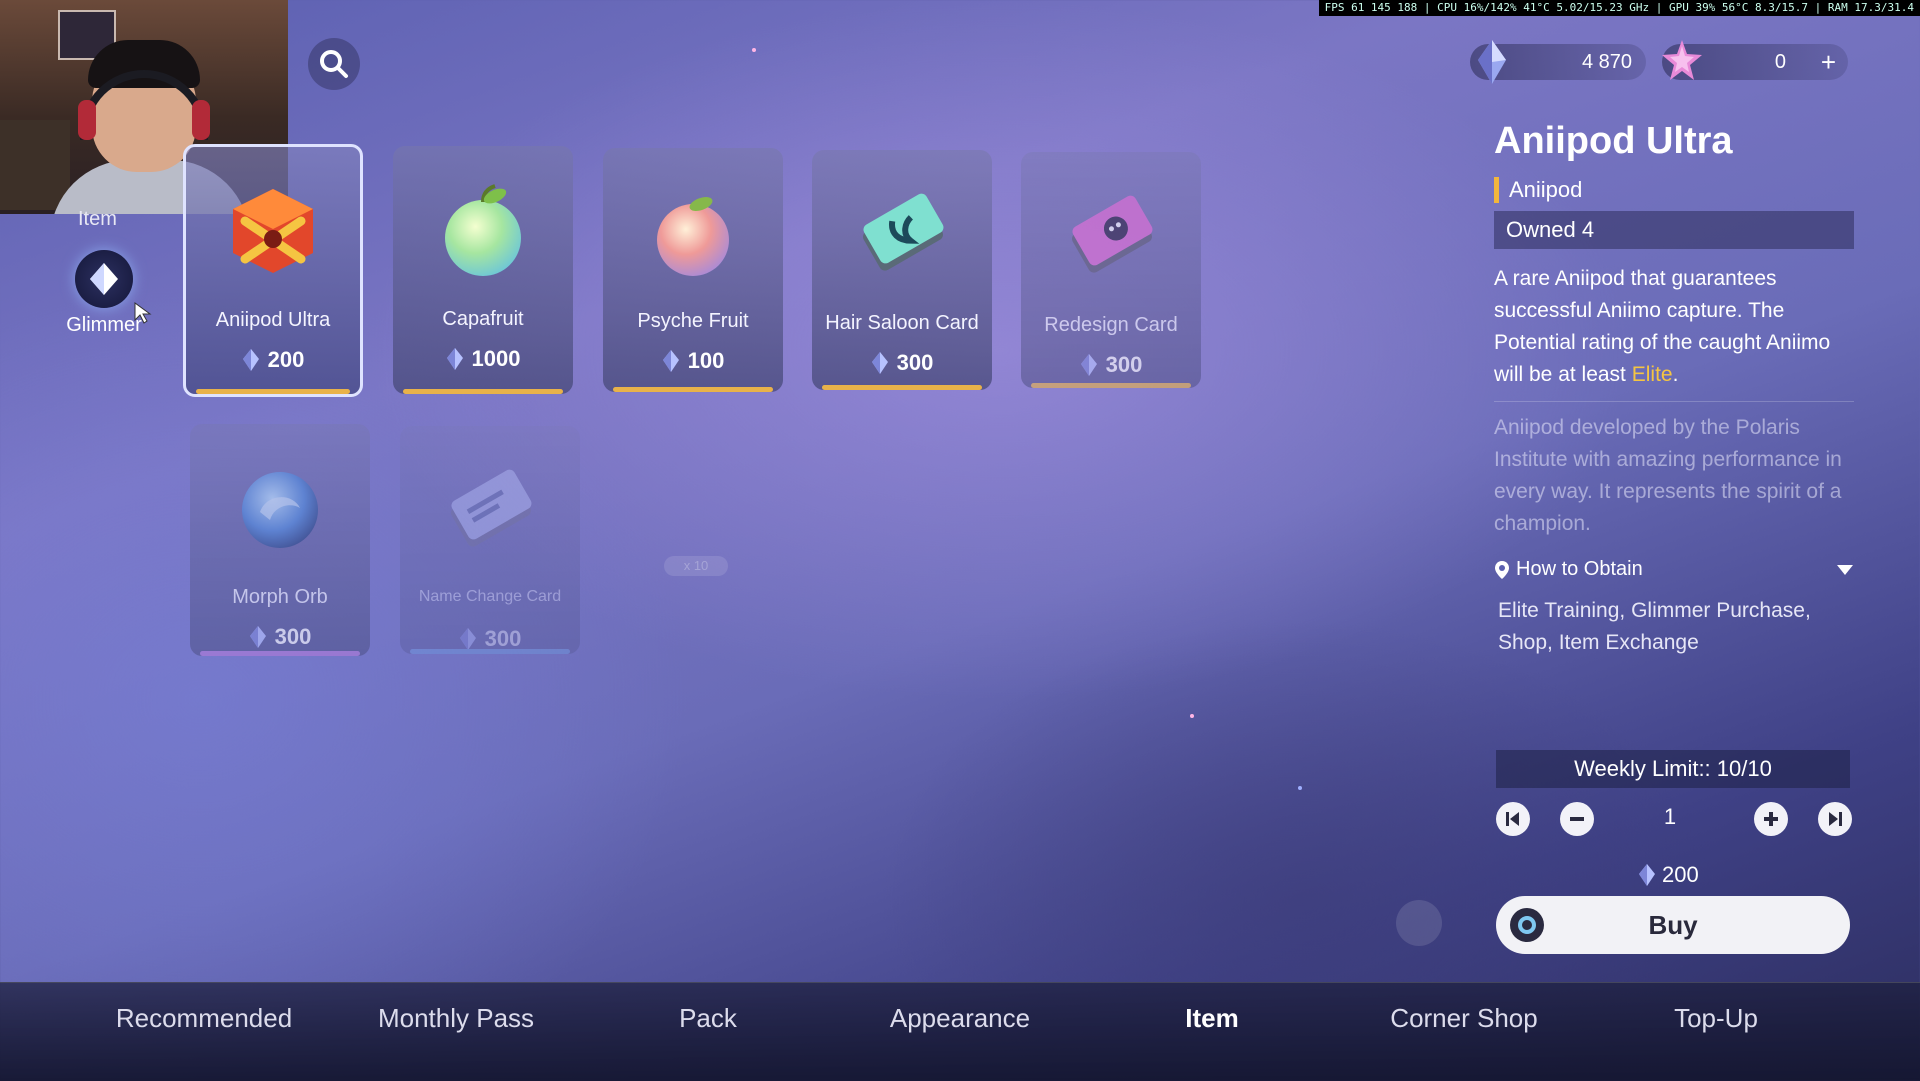 The height and width of the screenshot is (1081, 1920). Describe the element at coordinates (708, 1018) in the screenshot. I see `tab-pack: Pack` at that location.